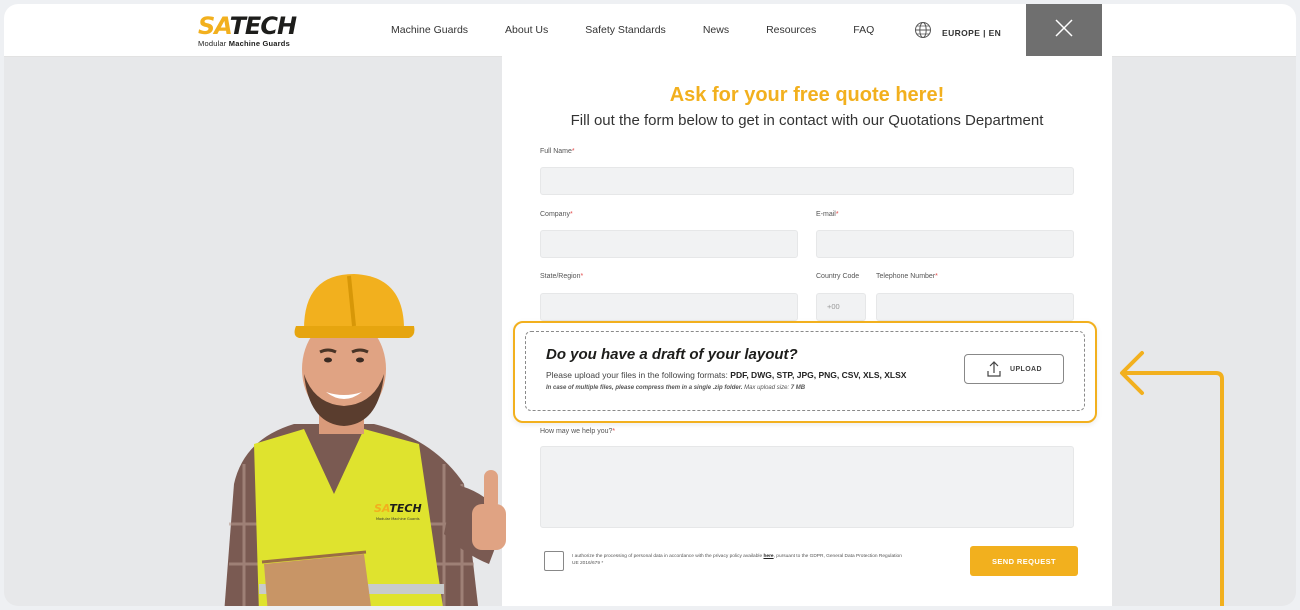 This screenshot has height=610, width=1300. I want to click on language-label: EN, so click(995, 32).